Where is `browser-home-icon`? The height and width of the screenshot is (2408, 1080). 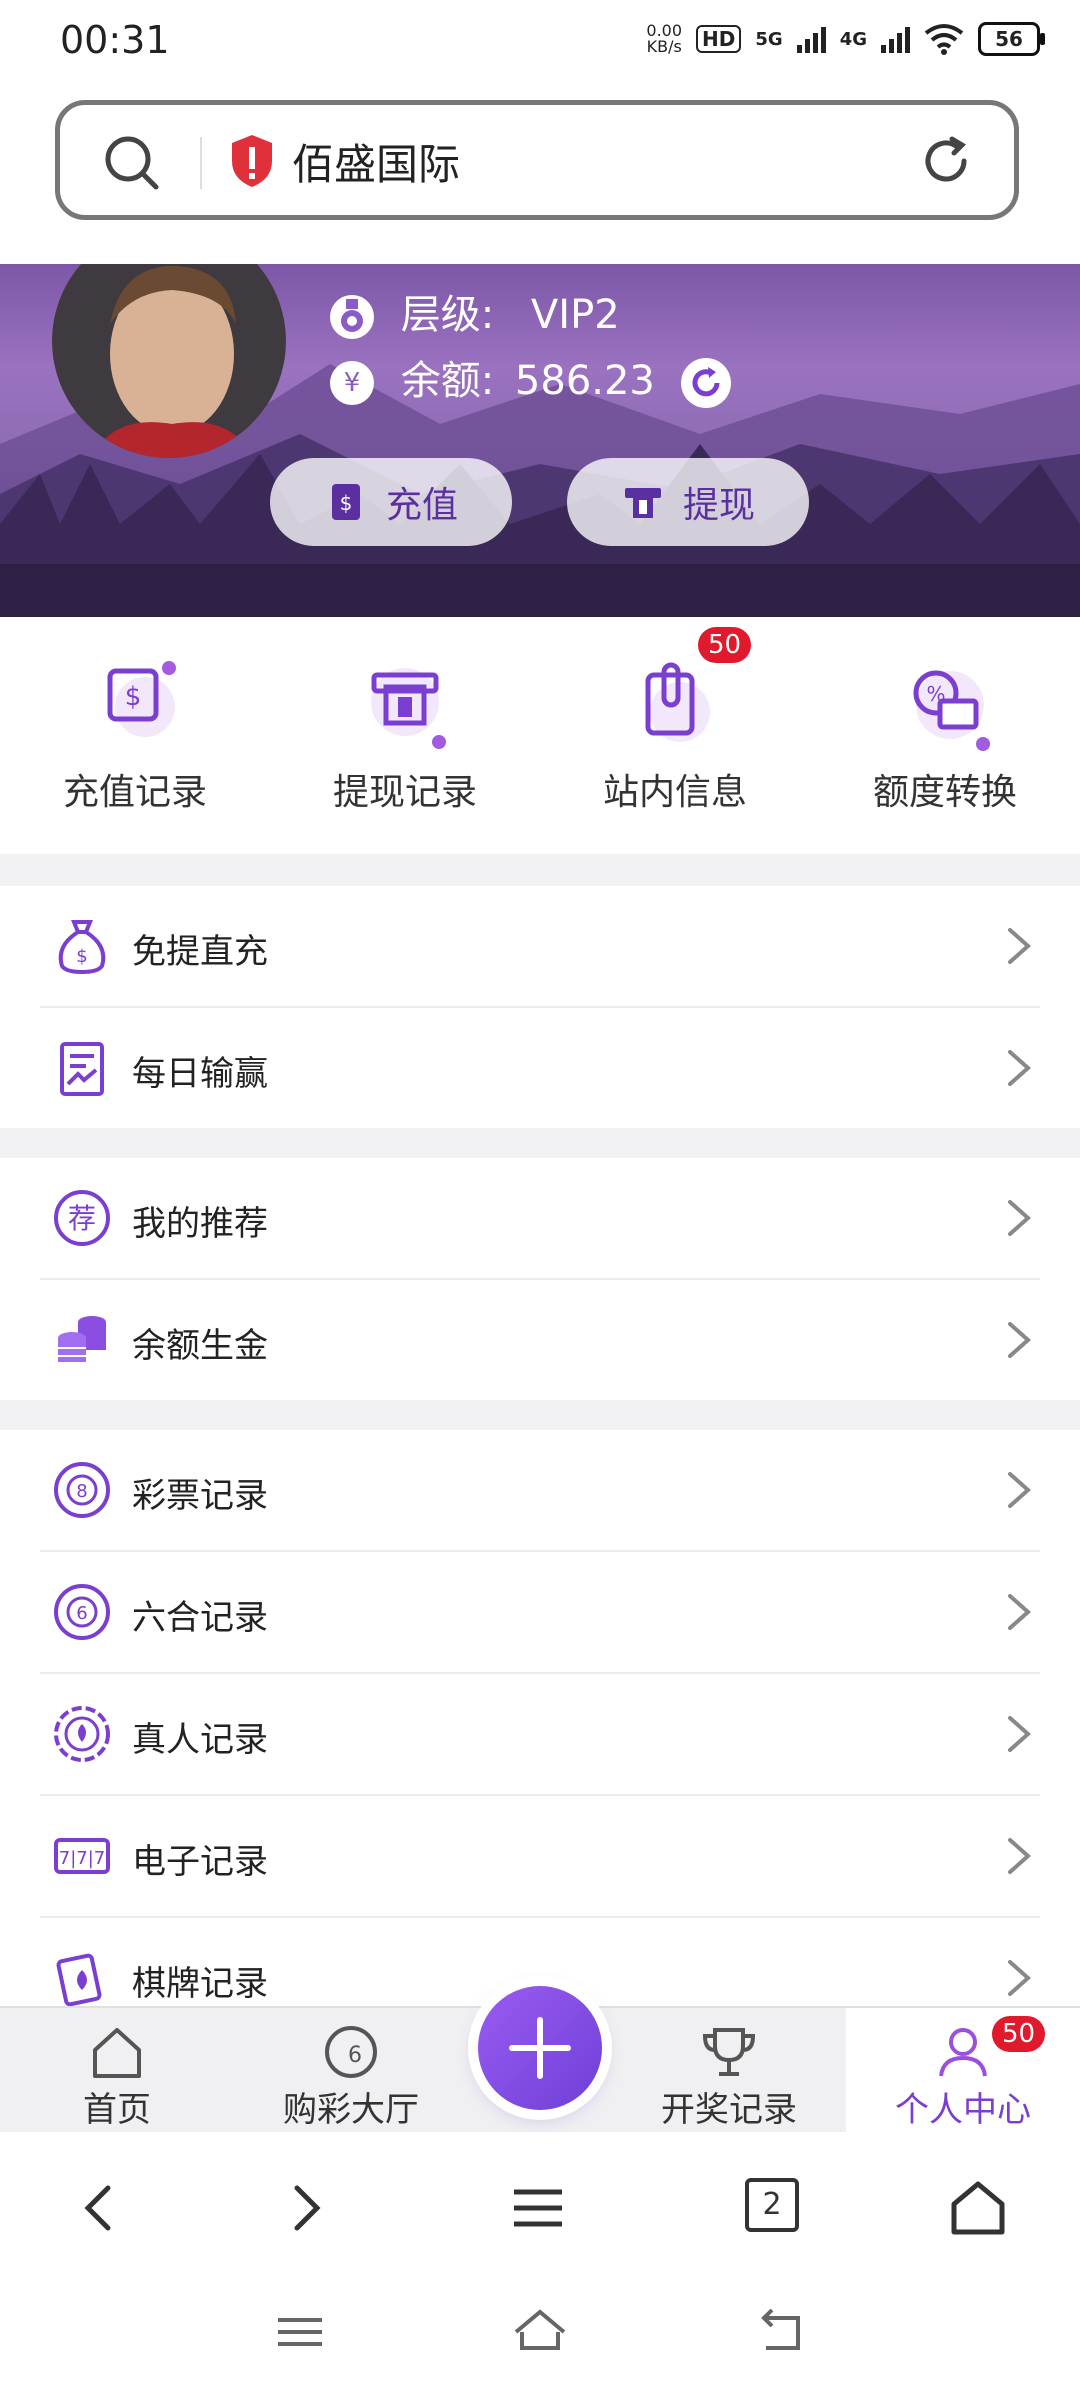 browser-home-icon is located at coordinates (978, 2208).